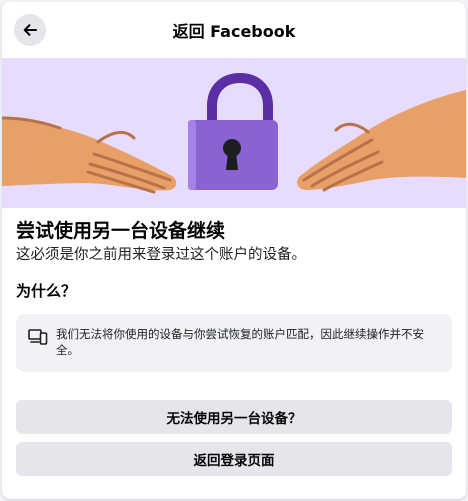 This screenshot has height=501, width=468. What do you see at coordinates (38, 339) in the screenshot?
I see `devices-icon` at bounding box center [38, 339].